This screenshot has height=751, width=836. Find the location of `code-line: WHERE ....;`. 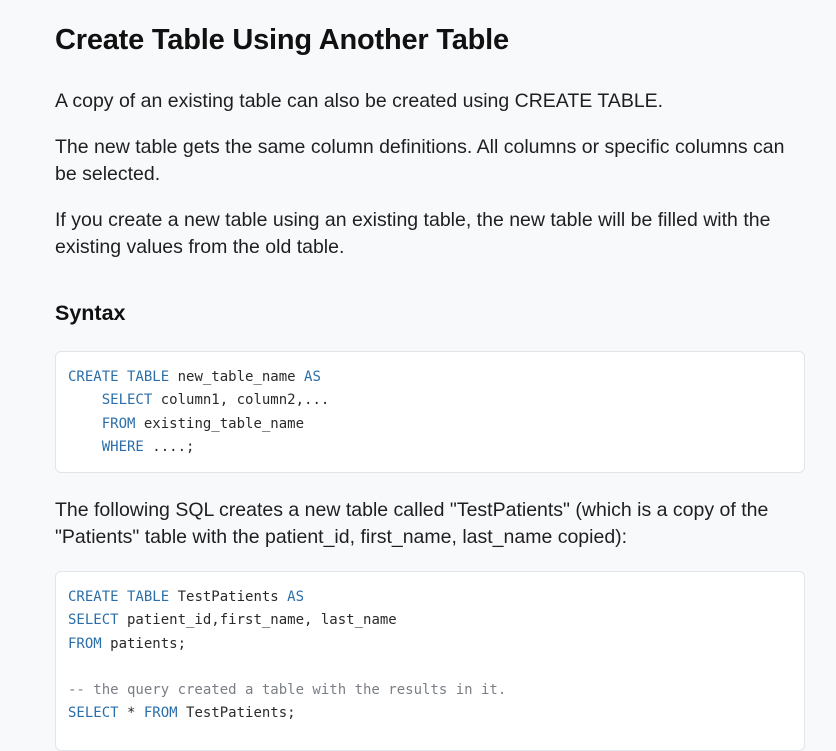

code-line: WHERE ....; is located at coordinates (430, 447).